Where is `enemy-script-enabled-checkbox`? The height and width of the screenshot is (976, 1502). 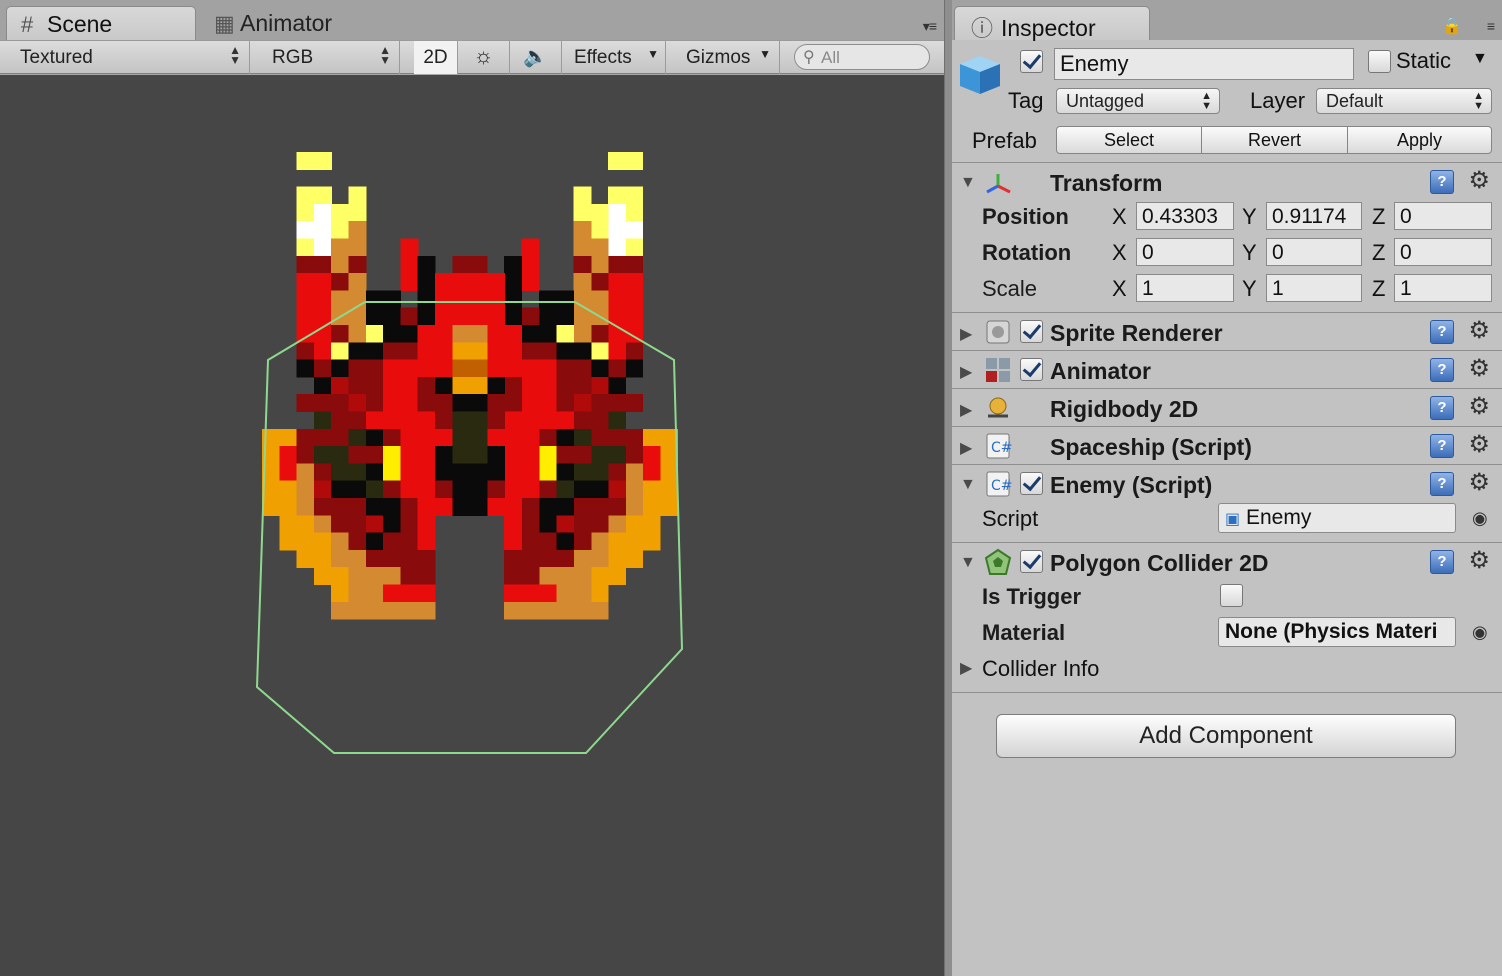 enemy-script-enabled-checkbox is located at coordinates (1031, 483).